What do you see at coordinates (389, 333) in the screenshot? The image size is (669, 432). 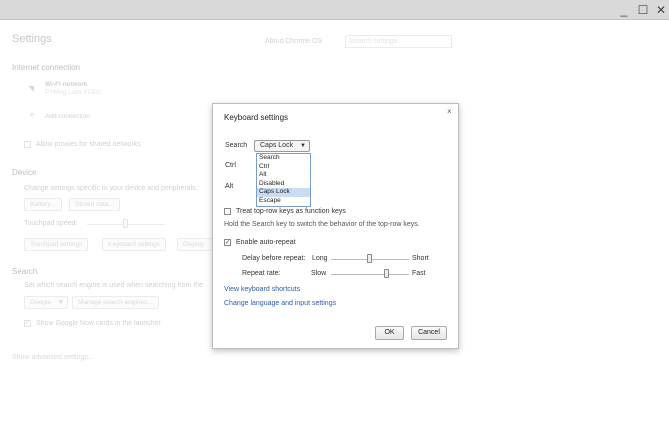 I see `ok-button: OK` at bounding box center [389, 333].